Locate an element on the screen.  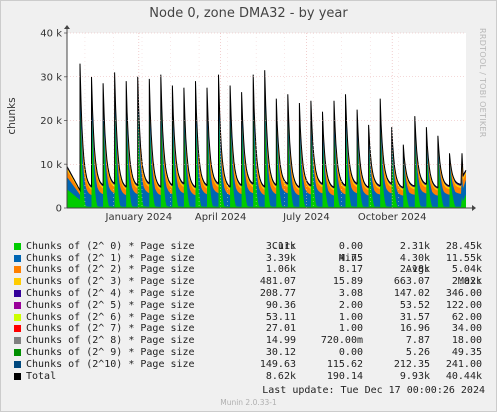
last-update: Last update: Tue Dec 17 00:00:26 2024 is located at coordinates (373, 390).